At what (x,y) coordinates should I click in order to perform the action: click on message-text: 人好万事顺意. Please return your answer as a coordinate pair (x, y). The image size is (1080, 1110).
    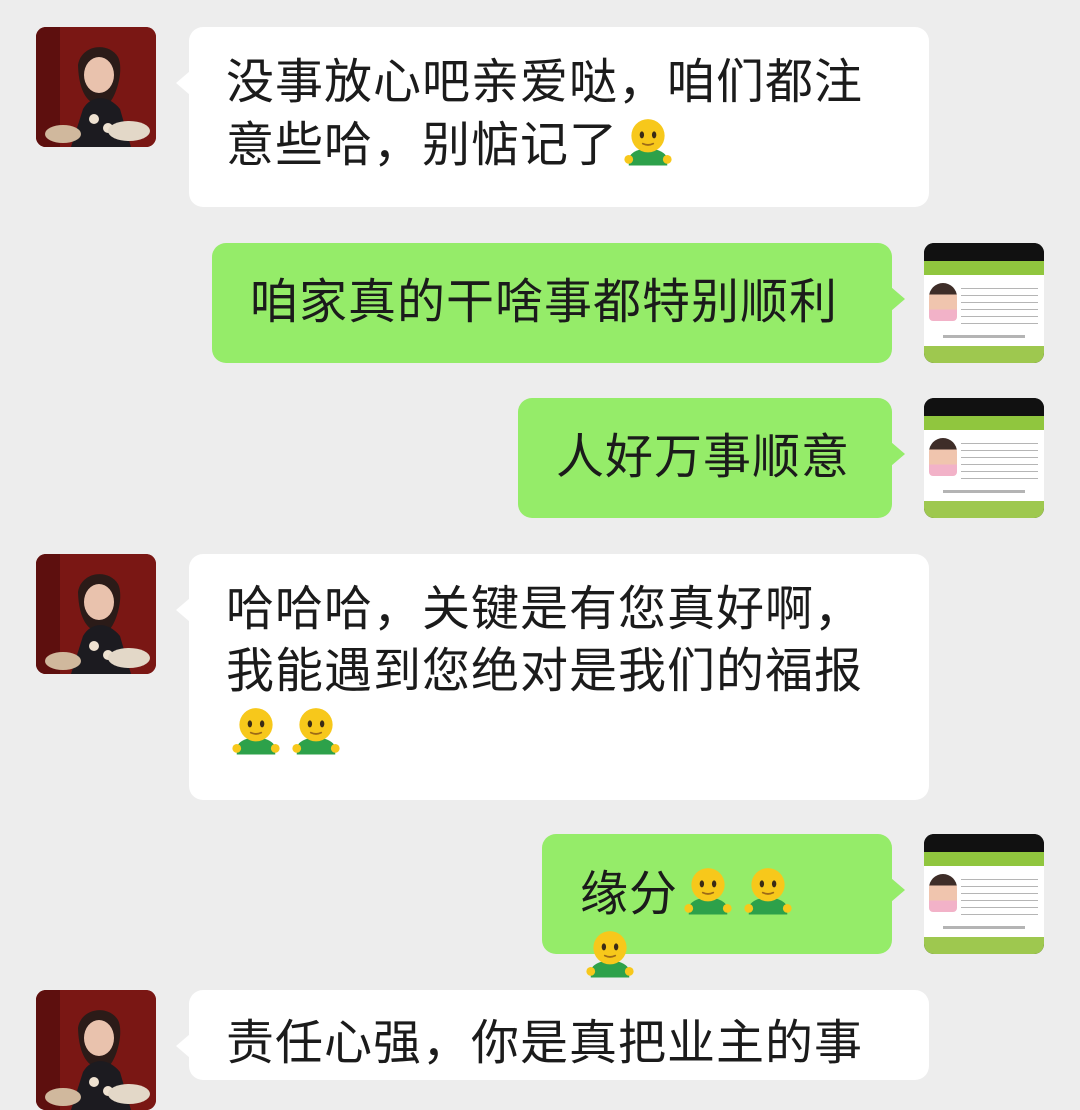
    Looking at the image, I should click on (703, 457).